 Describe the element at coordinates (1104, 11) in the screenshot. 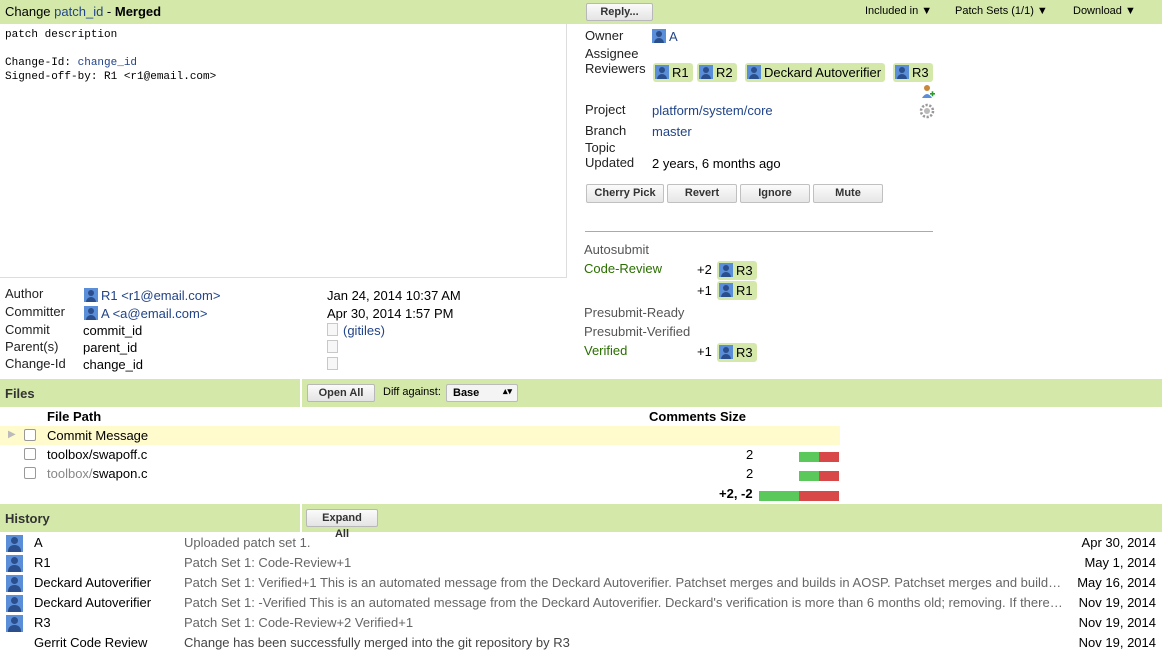

I see `download-menu: Download ▼` at that location.